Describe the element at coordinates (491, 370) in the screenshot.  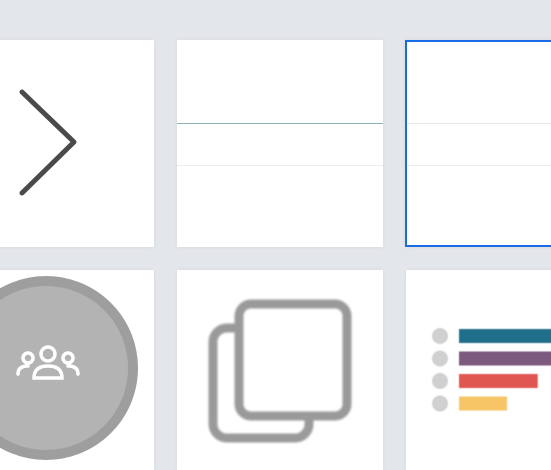
I see `bar-legend-icon` at that location.